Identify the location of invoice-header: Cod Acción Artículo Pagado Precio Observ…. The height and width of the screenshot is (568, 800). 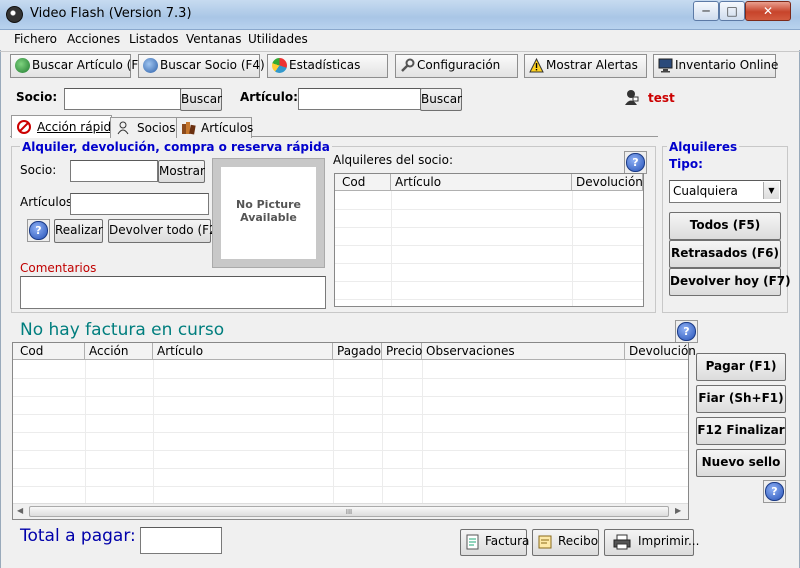
(354, 351).